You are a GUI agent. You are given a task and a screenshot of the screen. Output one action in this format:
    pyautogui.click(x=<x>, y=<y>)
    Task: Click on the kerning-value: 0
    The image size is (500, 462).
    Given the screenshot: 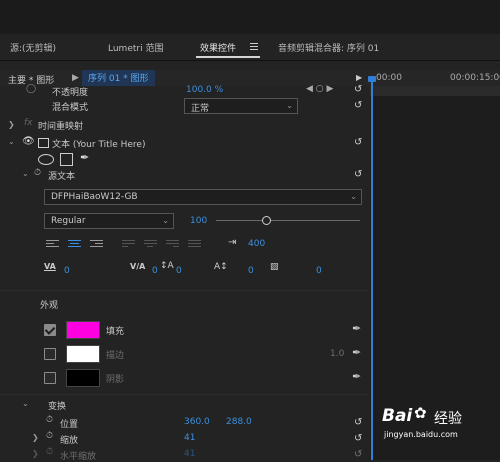 What is the action you would take?
    pyautogui.click(x=67, y=271)
    